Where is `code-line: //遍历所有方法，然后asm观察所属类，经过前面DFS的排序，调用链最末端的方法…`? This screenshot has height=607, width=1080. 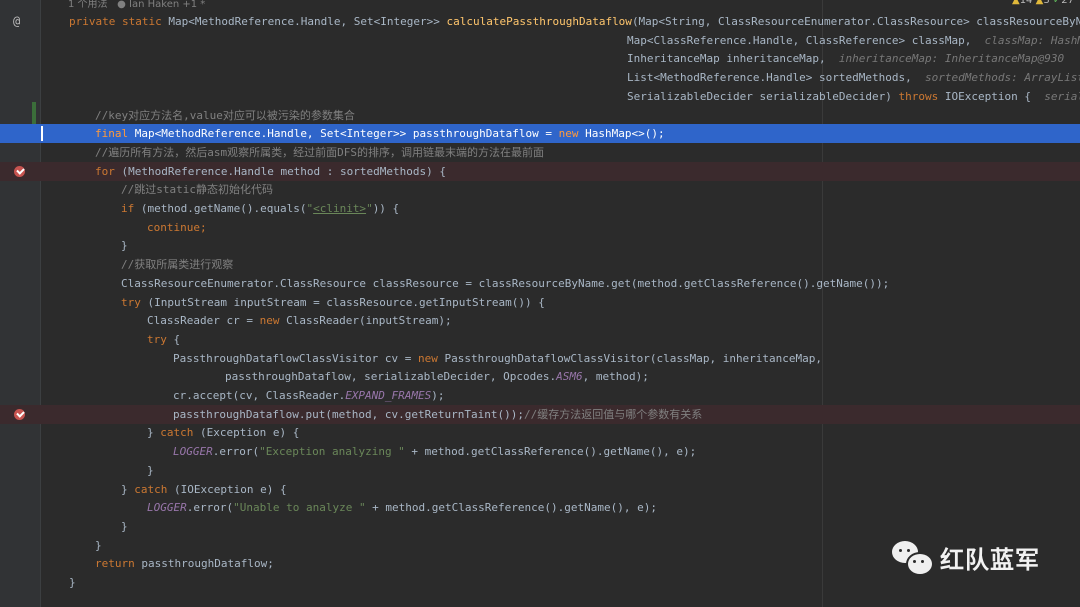
code-line: //遍历所有方法，然后asm观察所属类，经过前面DFS的排序，调用链最末端的方法… is located at coordinates (540, 152).